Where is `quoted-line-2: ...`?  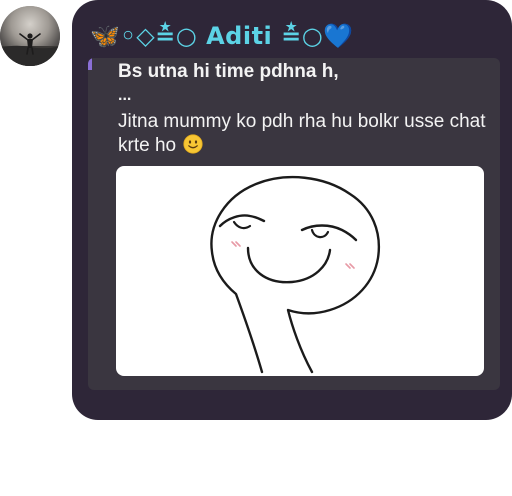
quoted-line-2: ... is located at coordinates (125, 95).